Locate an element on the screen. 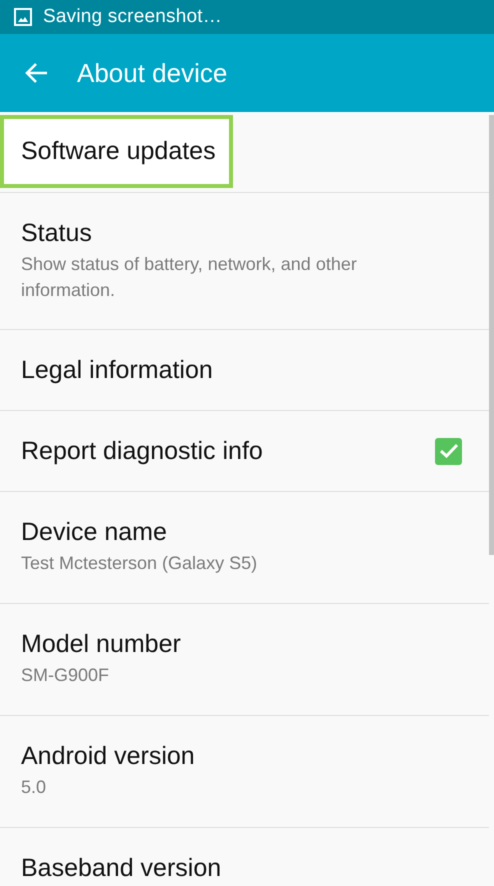  setting-summary: 5.0 is located at coordinates (34, 788).